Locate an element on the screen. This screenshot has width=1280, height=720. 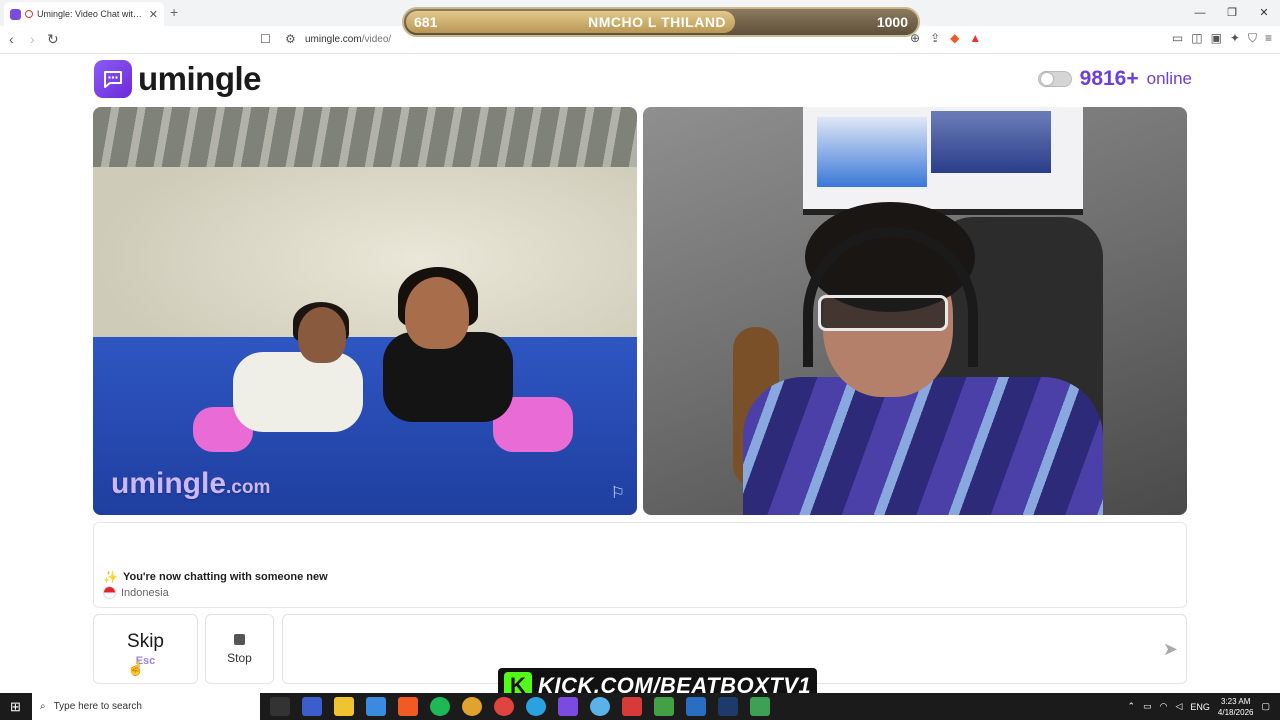
taskbar-search: ⌕ Type here to search is located at coordinates (146, 706).